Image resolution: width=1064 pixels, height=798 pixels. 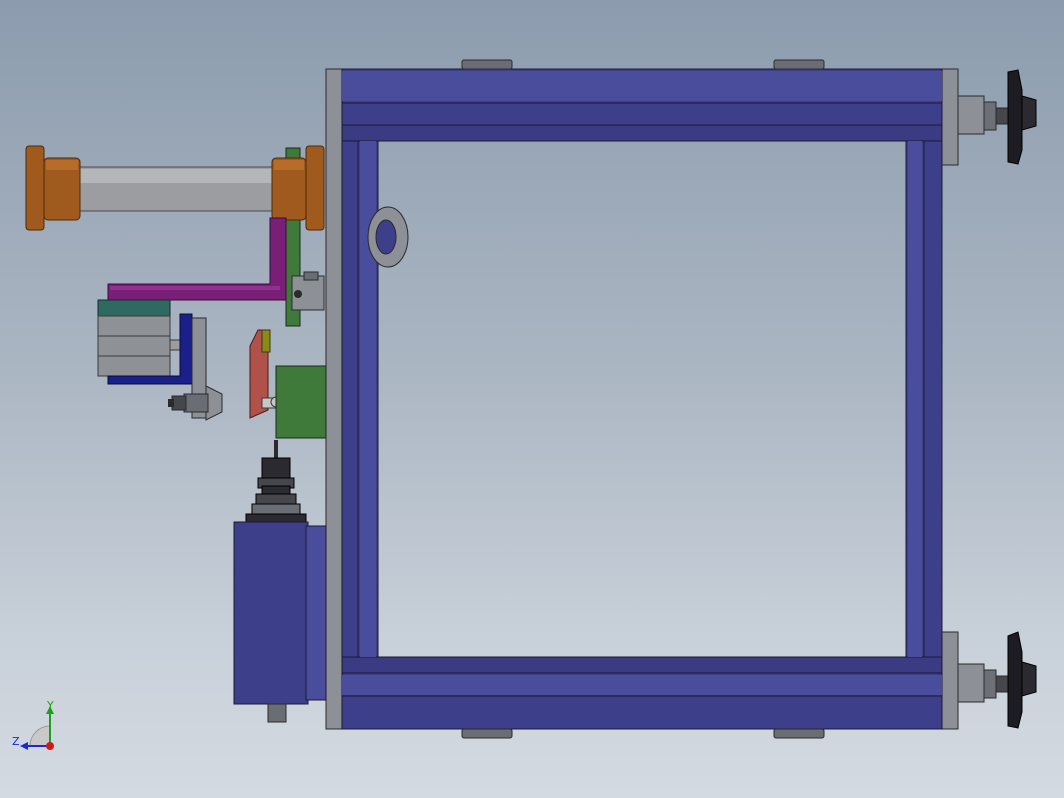 I want to click on pneumatic-cylinder, so click(x=141, y=338).